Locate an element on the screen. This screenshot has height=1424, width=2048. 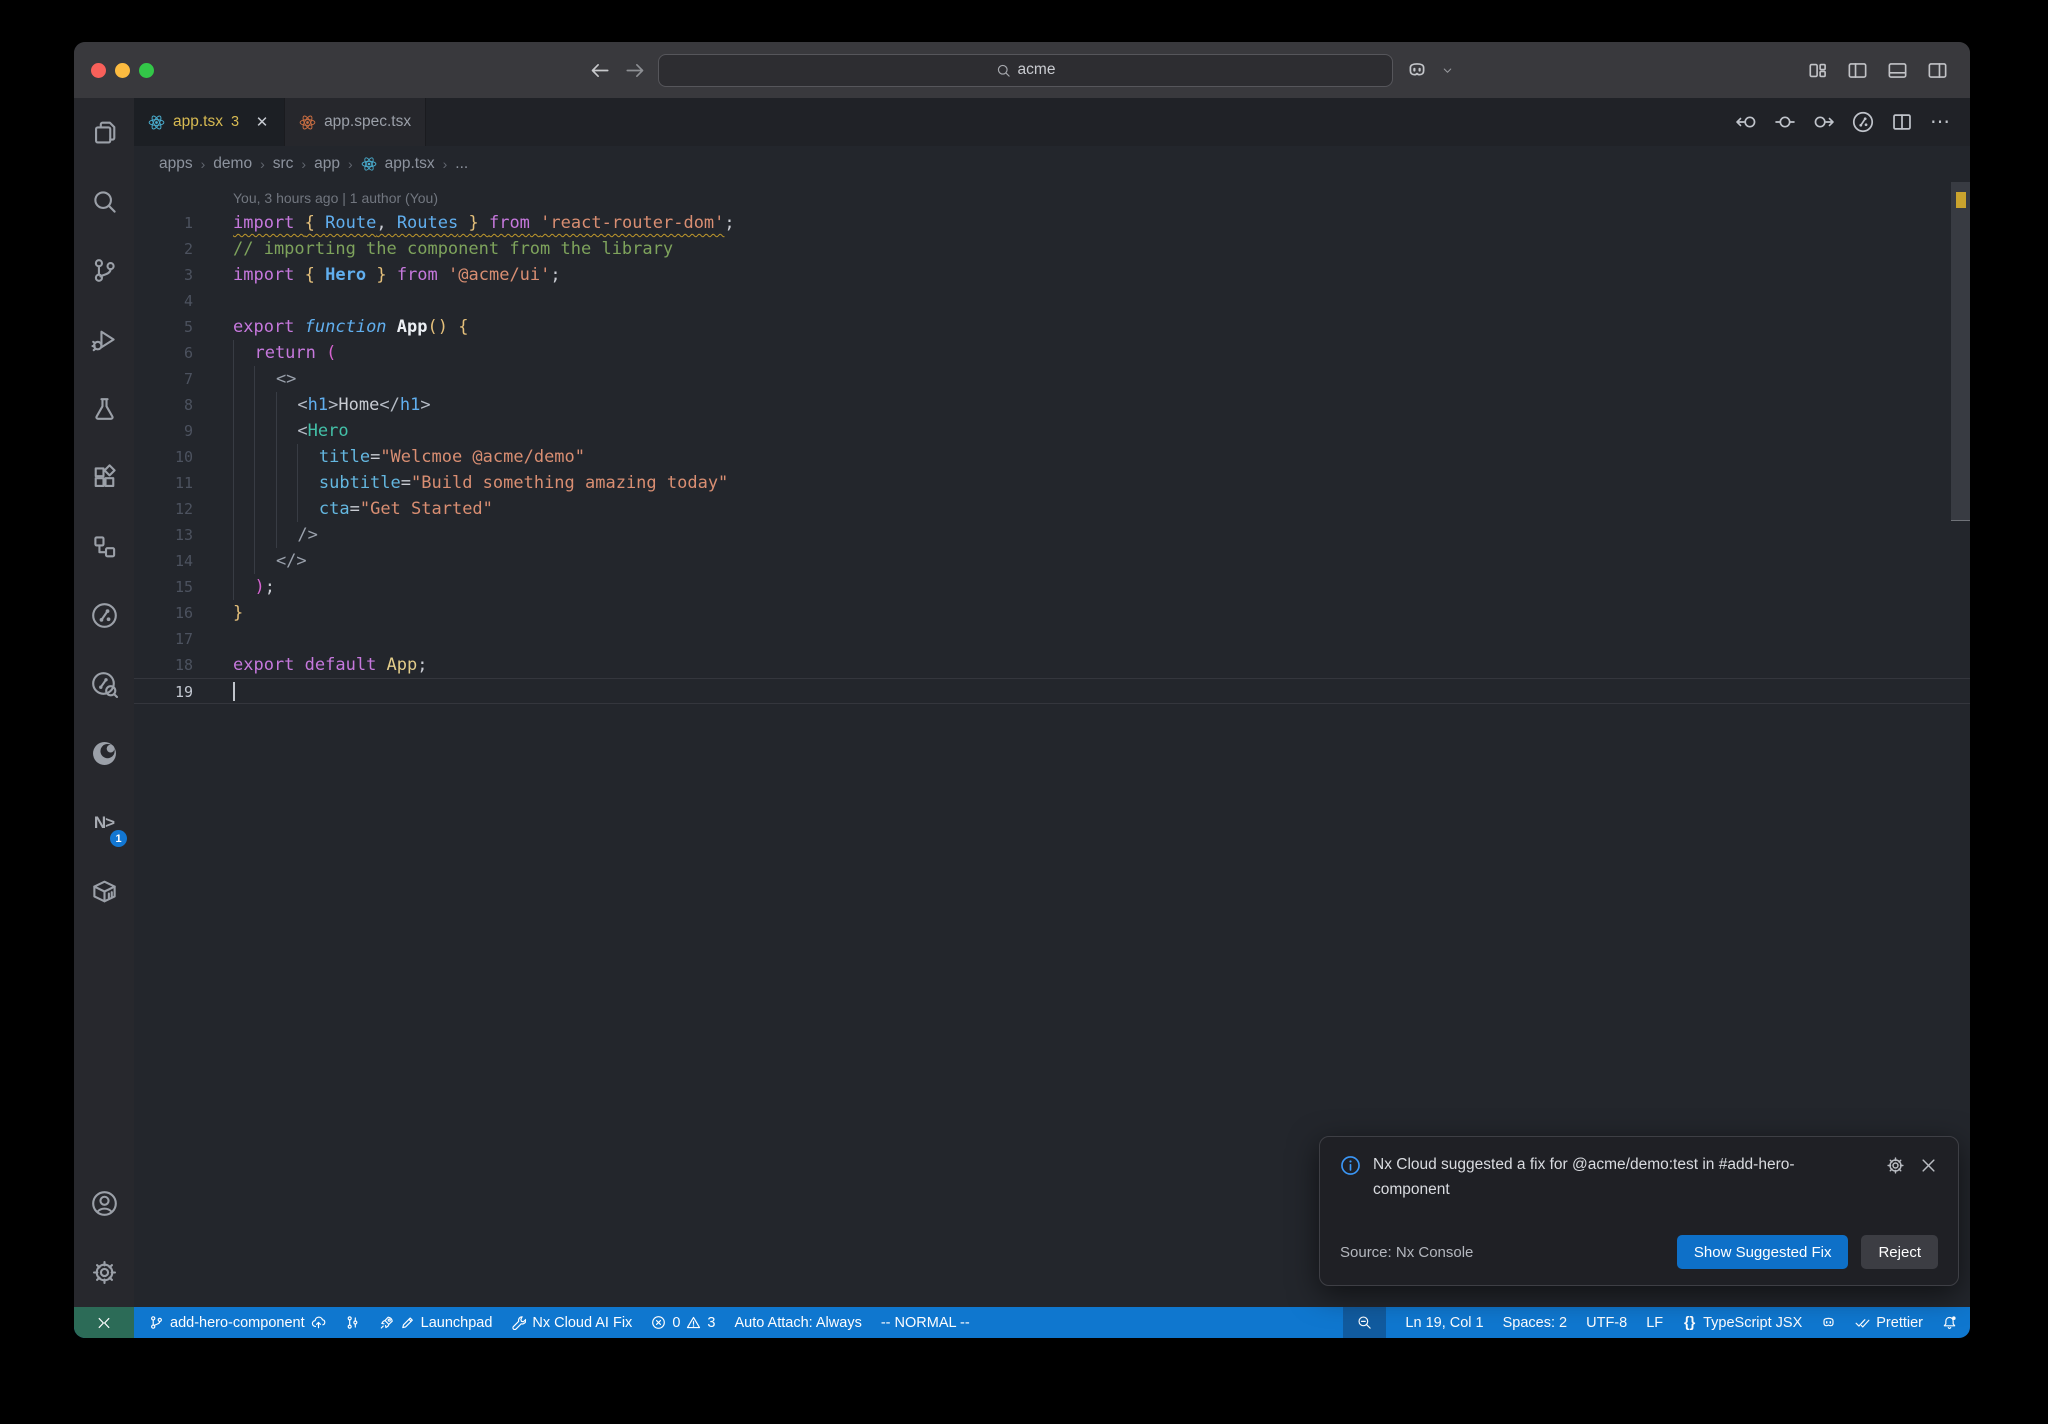
activity-search is located at coordinates (104, 201).